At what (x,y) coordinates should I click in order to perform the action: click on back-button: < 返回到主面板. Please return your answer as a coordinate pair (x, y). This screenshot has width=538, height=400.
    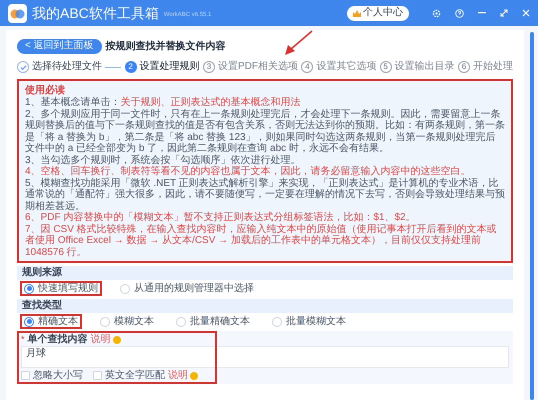
    Looking at the image, I should click on (59, 46).